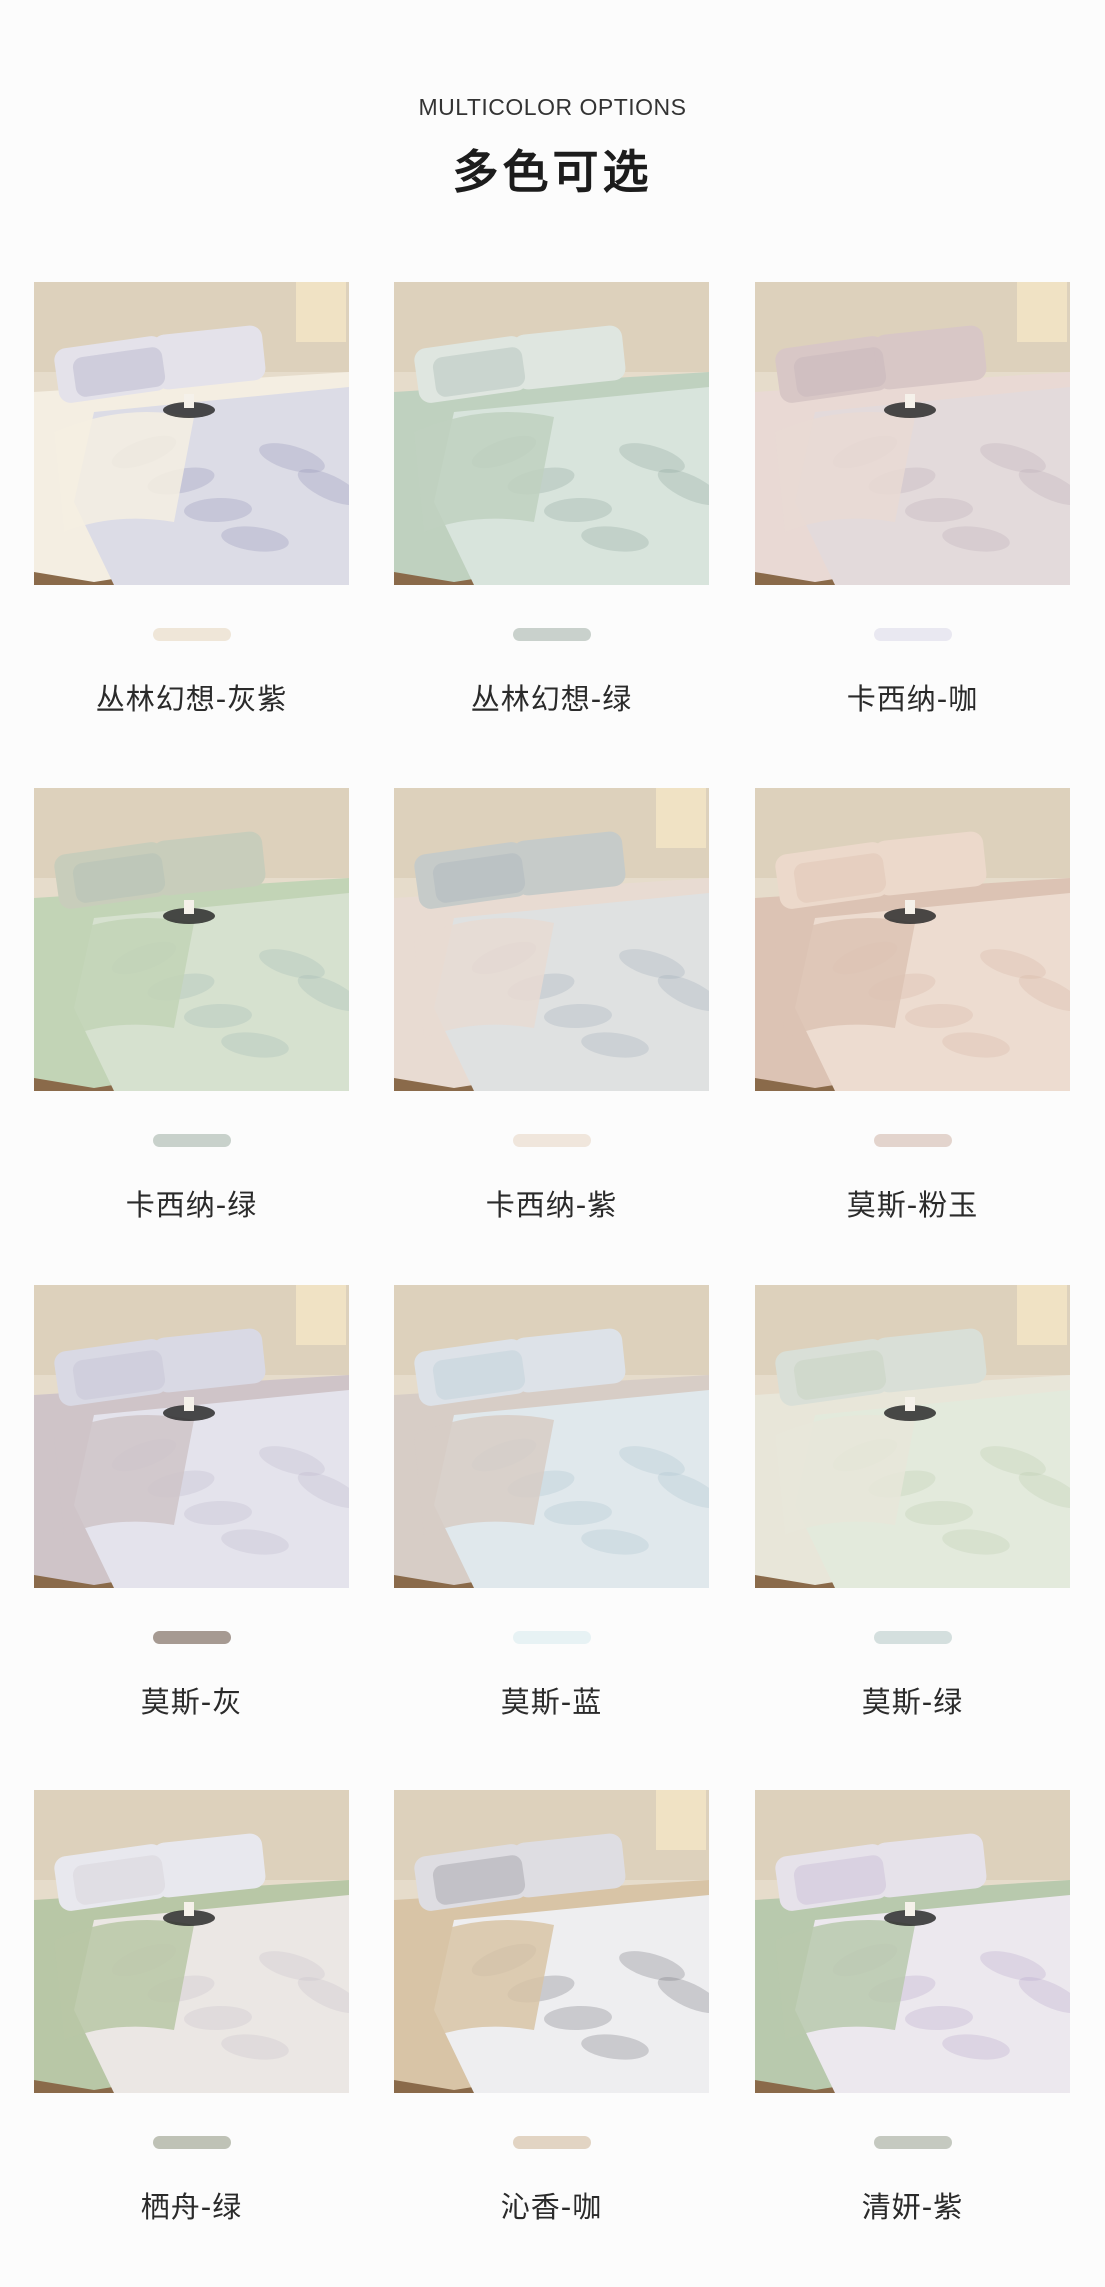  Describe the element at coordinates (551, 1205) in the screenshot. I see `color-option-label: 卡西纳-紫` at that location.